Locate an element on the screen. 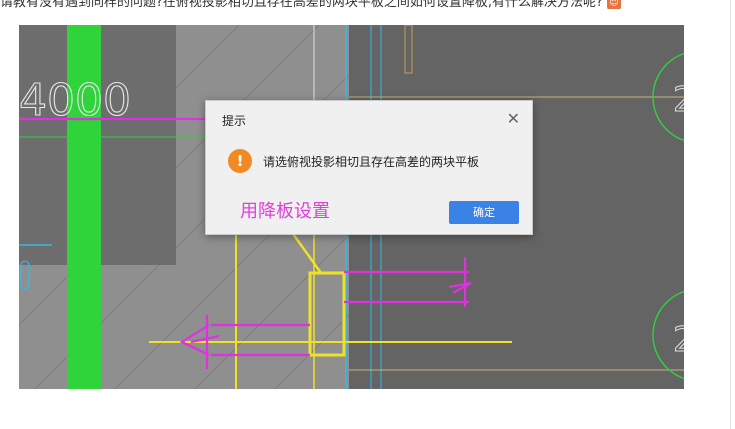 This screenshot has height=429, width=735. label-right-bottom: 2 is located at coordinates (678, 340).